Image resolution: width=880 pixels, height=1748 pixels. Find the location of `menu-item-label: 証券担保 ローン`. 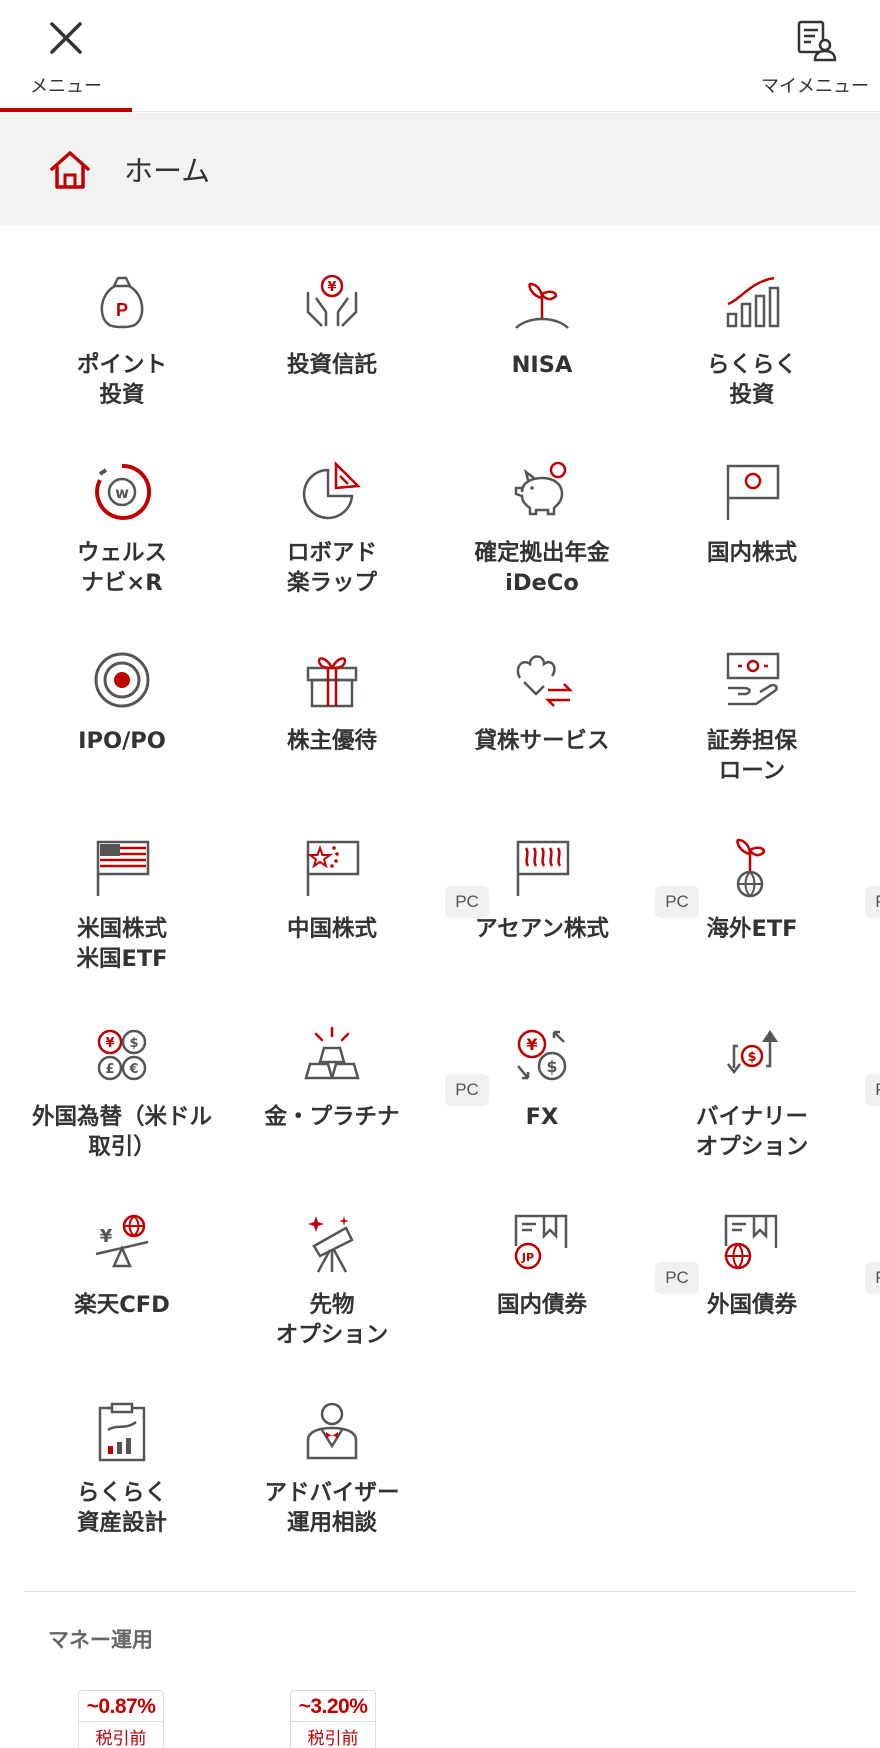

menu-item-label: 証券担保 ローン is located at coordinates (751, 756).